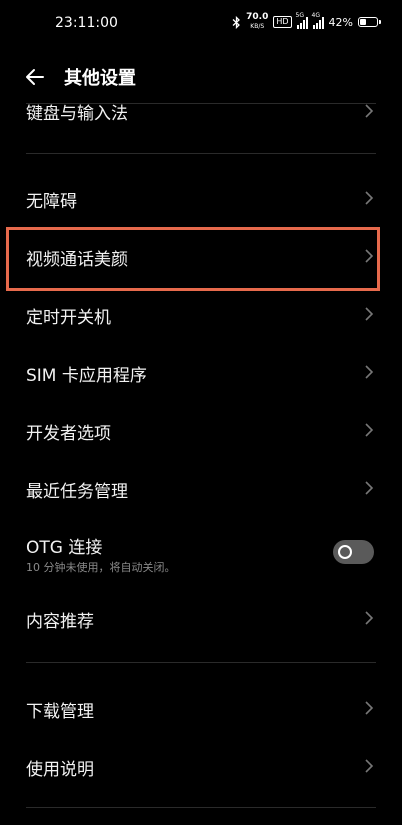 This screenshot has height=825, width=402. Describe the element at coordinates (201, 618) in the screenshot. I see `settings-item-content-recommend: 内容推荐` at that location.